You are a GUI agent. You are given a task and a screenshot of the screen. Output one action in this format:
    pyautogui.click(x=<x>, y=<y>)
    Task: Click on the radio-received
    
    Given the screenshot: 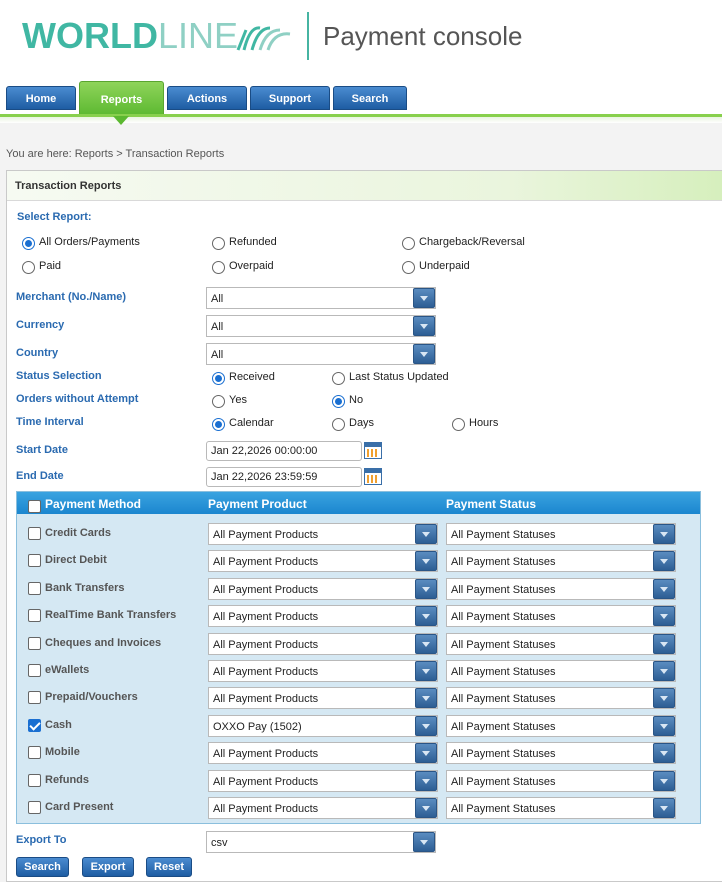 What is the action you would take?
    pyautogui.click(x=218, y=378)
    